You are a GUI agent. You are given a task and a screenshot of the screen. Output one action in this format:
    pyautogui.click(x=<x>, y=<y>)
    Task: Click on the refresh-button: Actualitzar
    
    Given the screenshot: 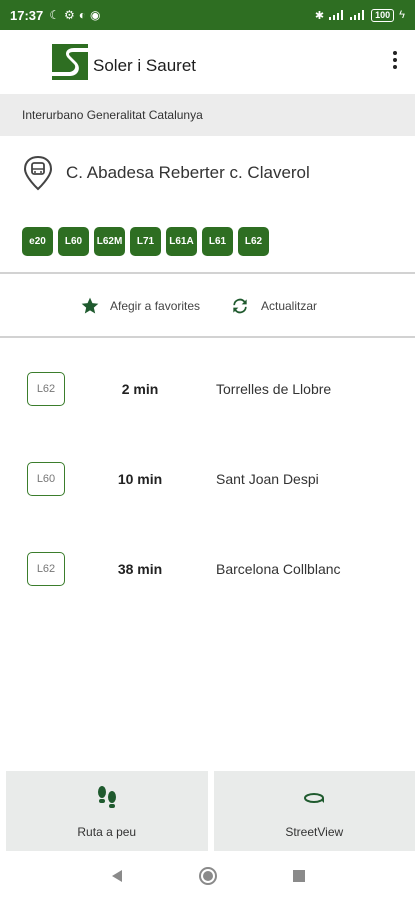 What is the action you would take?
    pyautogui.click(x=273, y=306)
    